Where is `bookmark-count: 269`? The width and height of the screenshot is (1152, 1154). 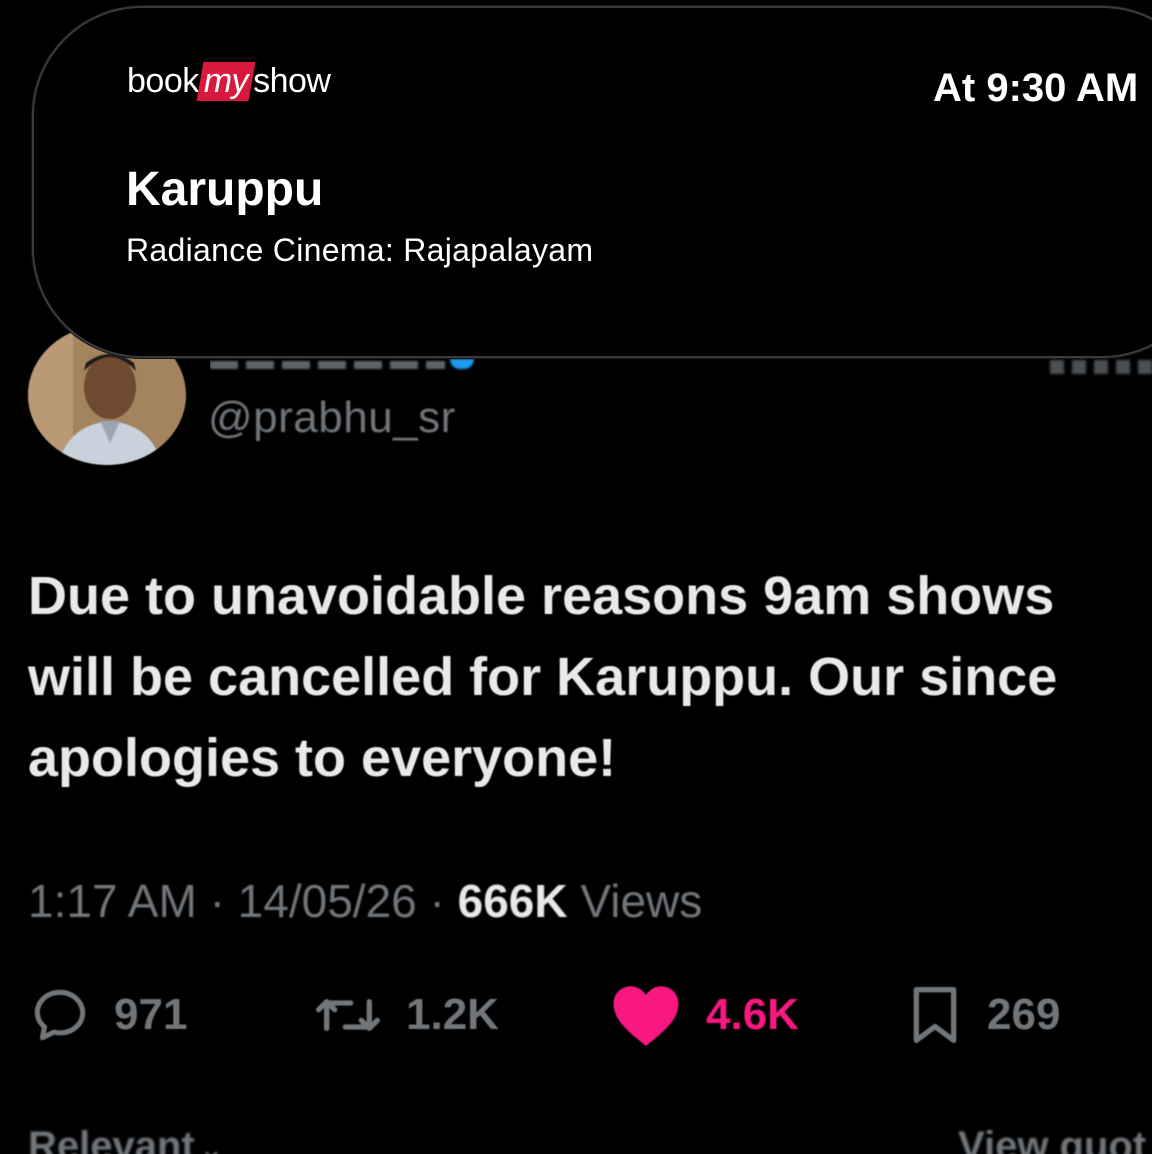 bookmark-count: 269 is located at coordinates (1024, 1014).